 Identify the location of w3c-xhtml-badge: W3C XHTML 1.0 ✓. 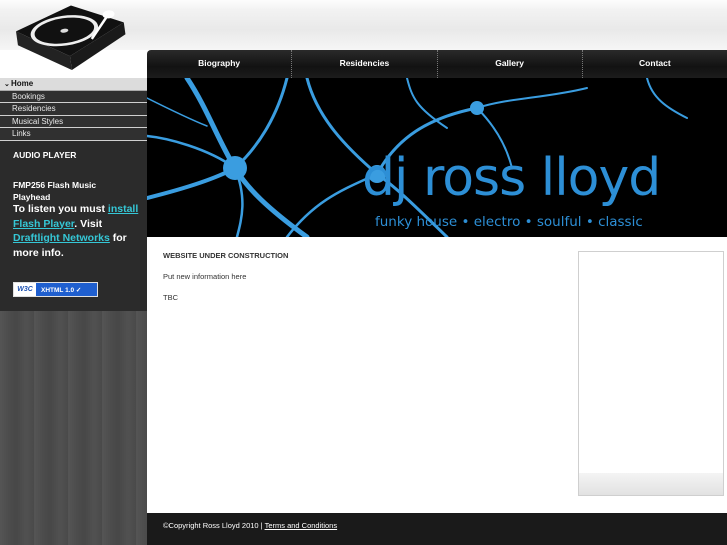
(55, 289).